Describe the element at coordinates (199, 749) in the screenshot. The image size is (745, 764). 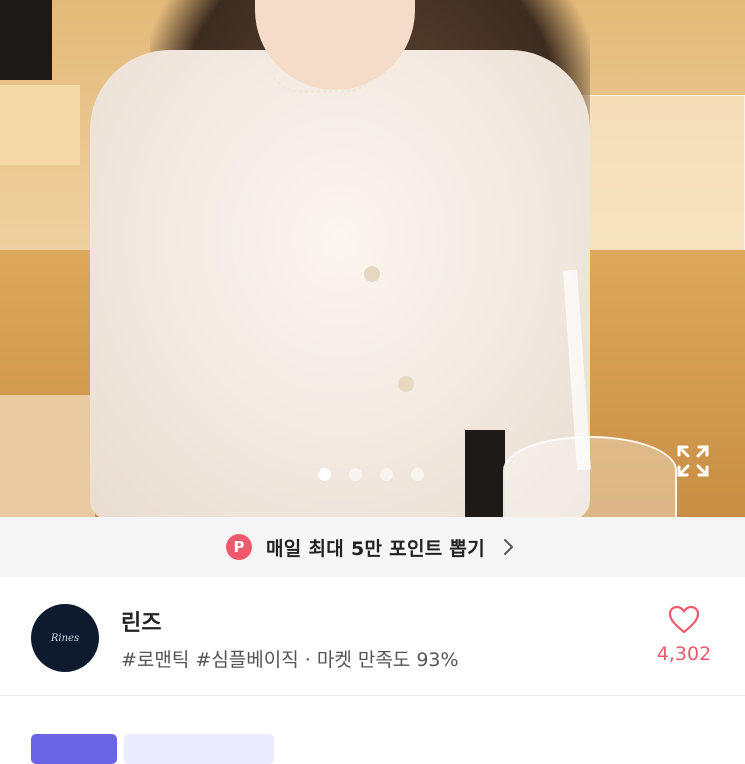
I see `product-tag-secondary` at that location.